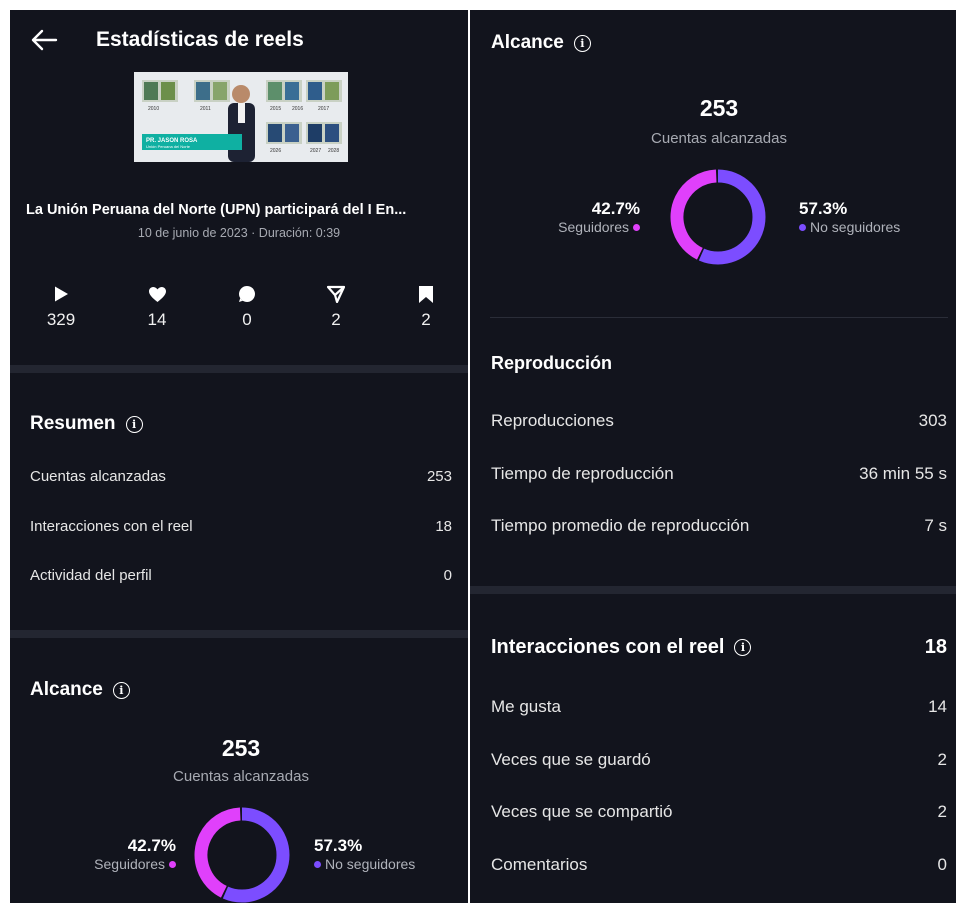 Image resolution: width=957 pixels, height=907 pixels. I want to click on row-value: 14, so click(937, 706).